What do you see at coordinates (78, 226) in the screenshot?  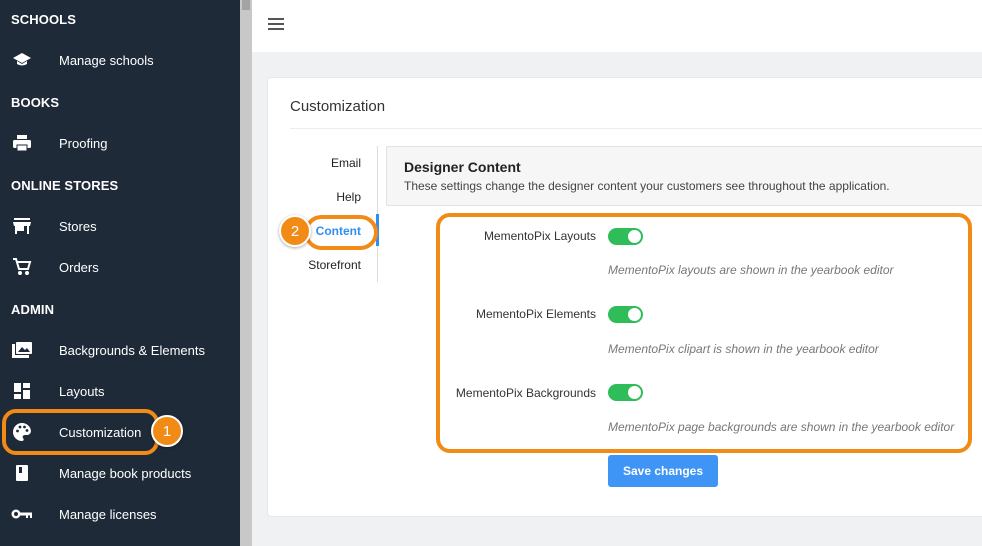 I see `sidebar-item-label: Stores` at bounding box center [78, 226].